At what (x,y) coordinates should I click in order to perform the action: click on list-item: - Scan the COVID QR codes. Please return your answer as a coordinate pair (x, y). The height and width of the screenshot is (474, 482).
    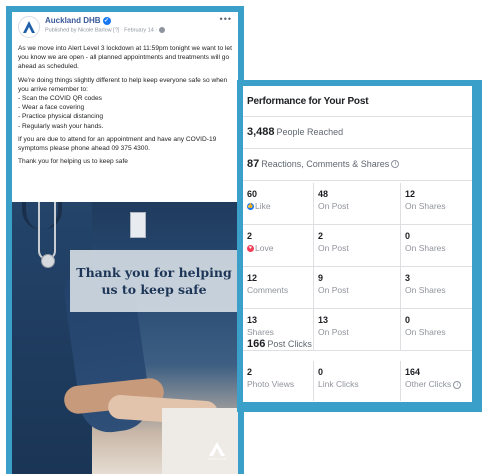
    Looking at the image, I should click on (60, 99).